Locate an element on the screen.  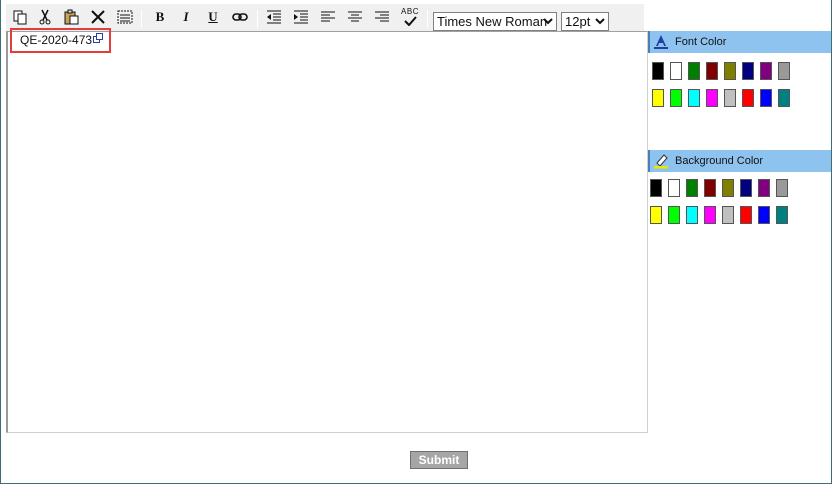
font-size-value: 12pt is located at coordinates (578, 21).